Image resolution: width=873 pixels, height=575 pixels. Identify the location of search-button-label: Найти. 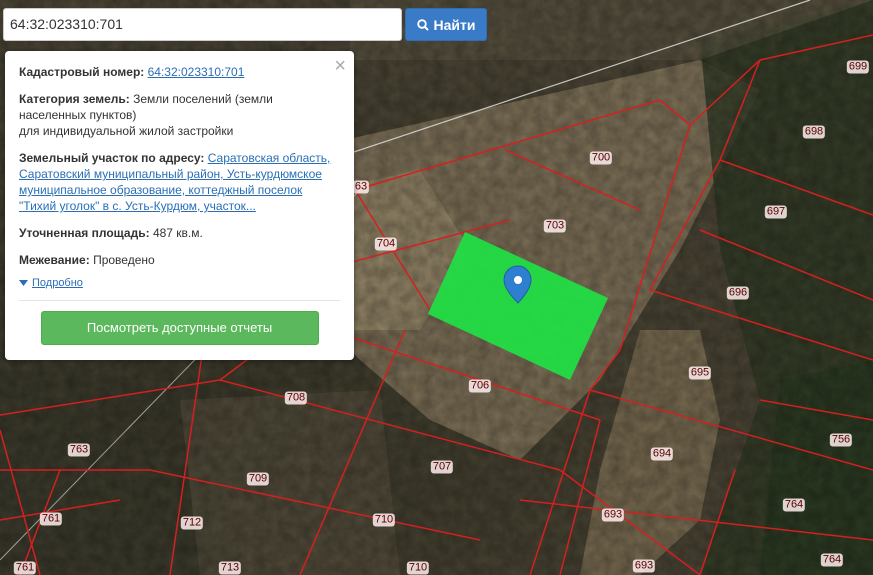
(454, 24).